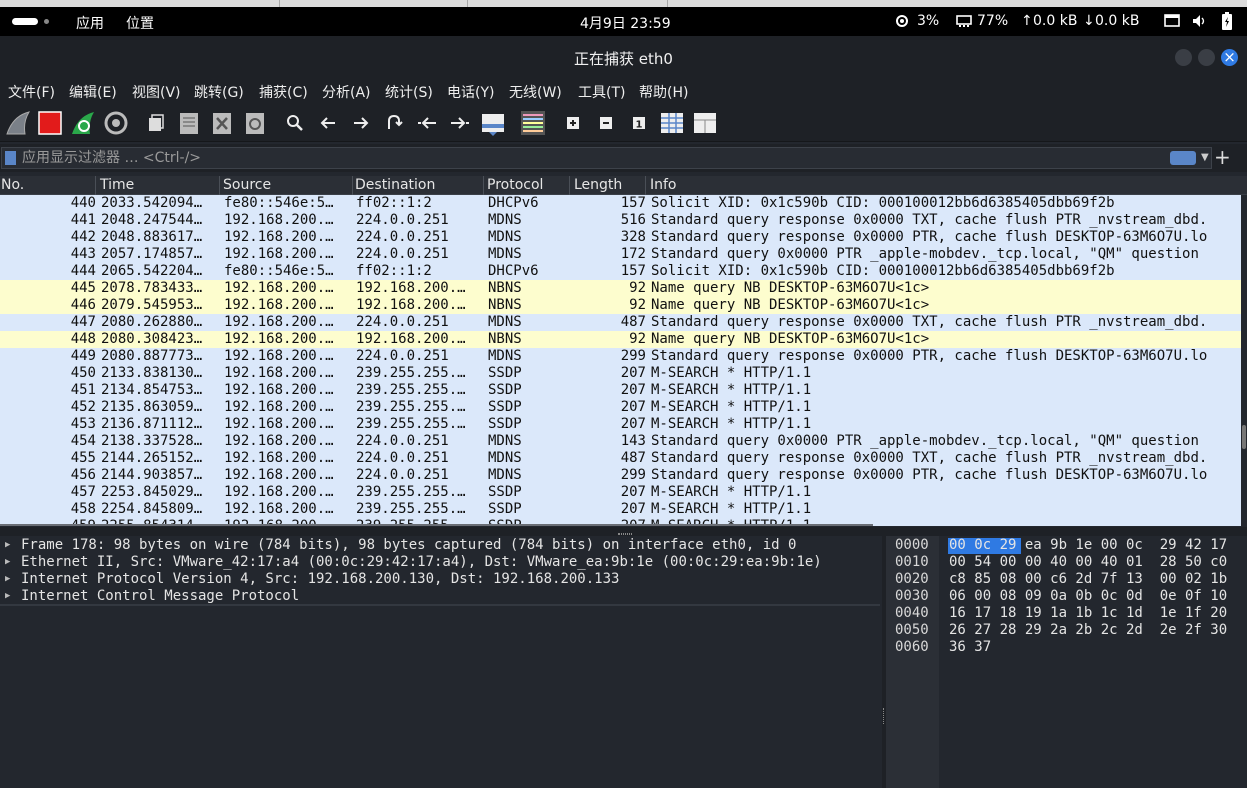 The height and width of the screenshot is (788, 1247). I want to click on resize-columns-icon, so click(672, 123).